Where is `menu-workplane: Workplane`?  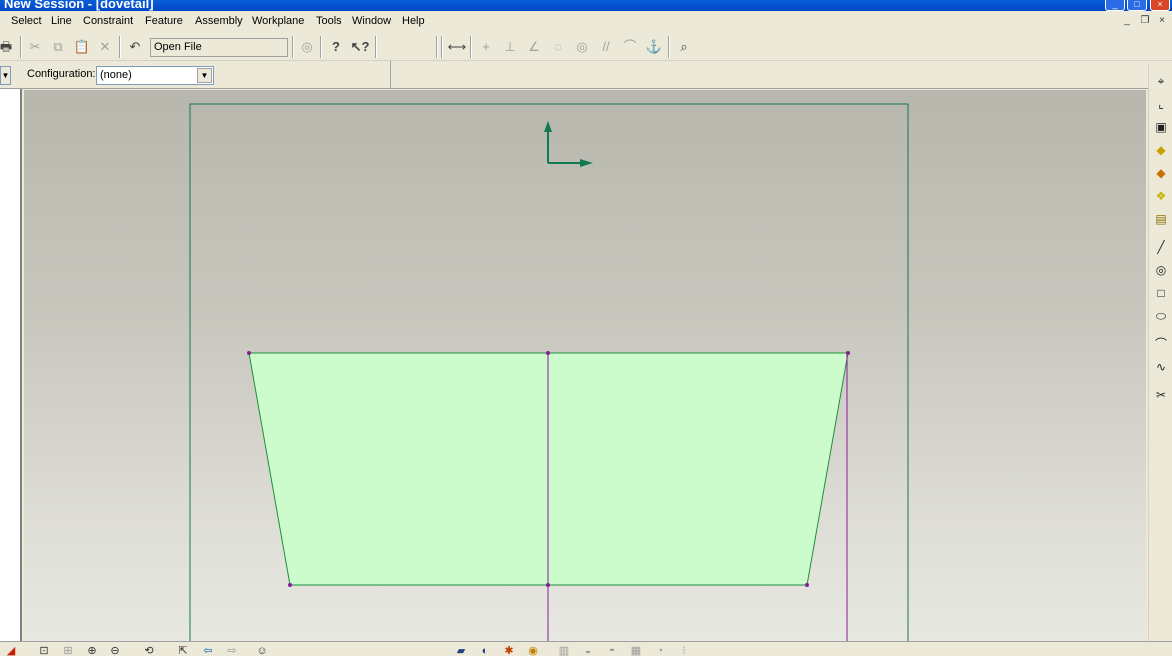 menu-workplane: Workplane is located at coordinates (278, 21).